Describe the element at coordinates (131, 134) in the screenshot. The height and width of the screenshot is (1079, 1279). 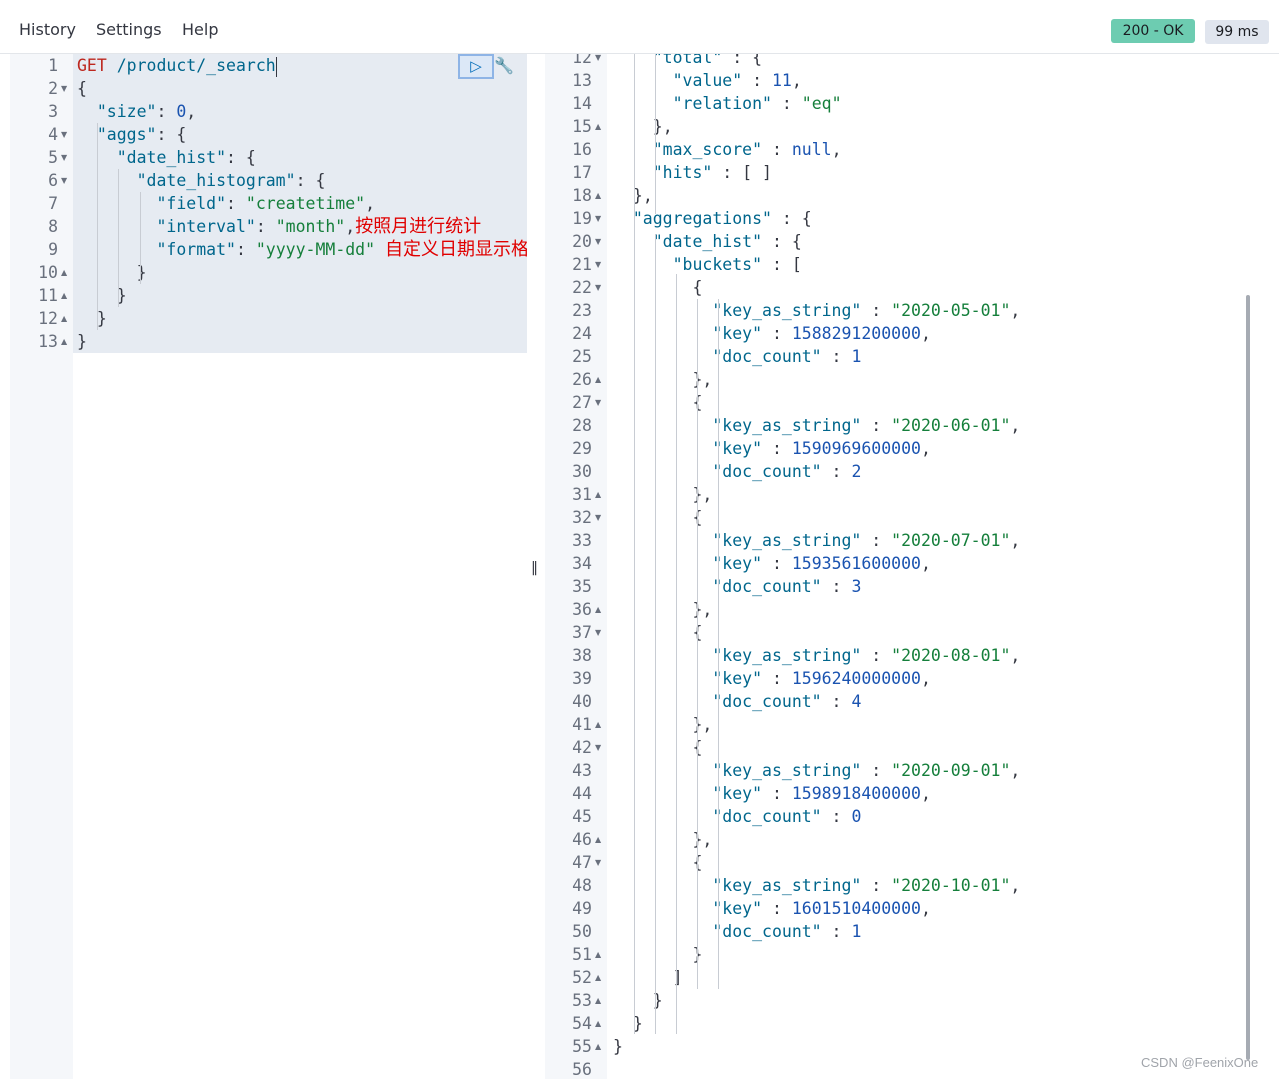
I see `code-line: "aggs": {` at that location.